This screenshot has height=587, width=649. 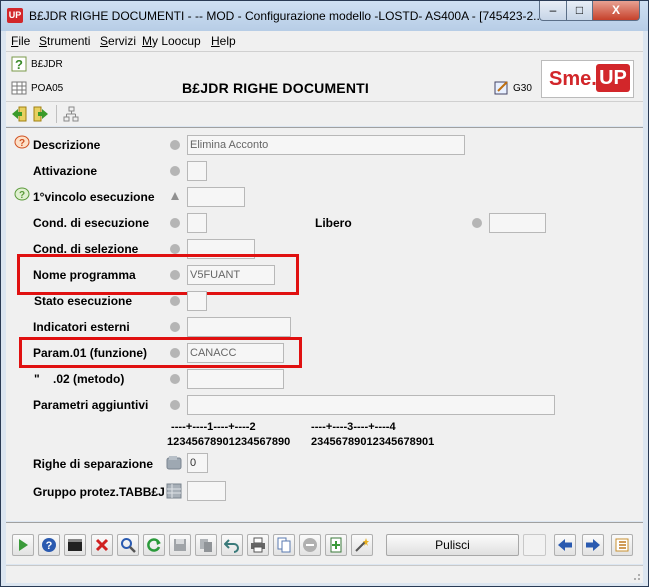 I want to click on undo-icon, so click(x=231, y=546).